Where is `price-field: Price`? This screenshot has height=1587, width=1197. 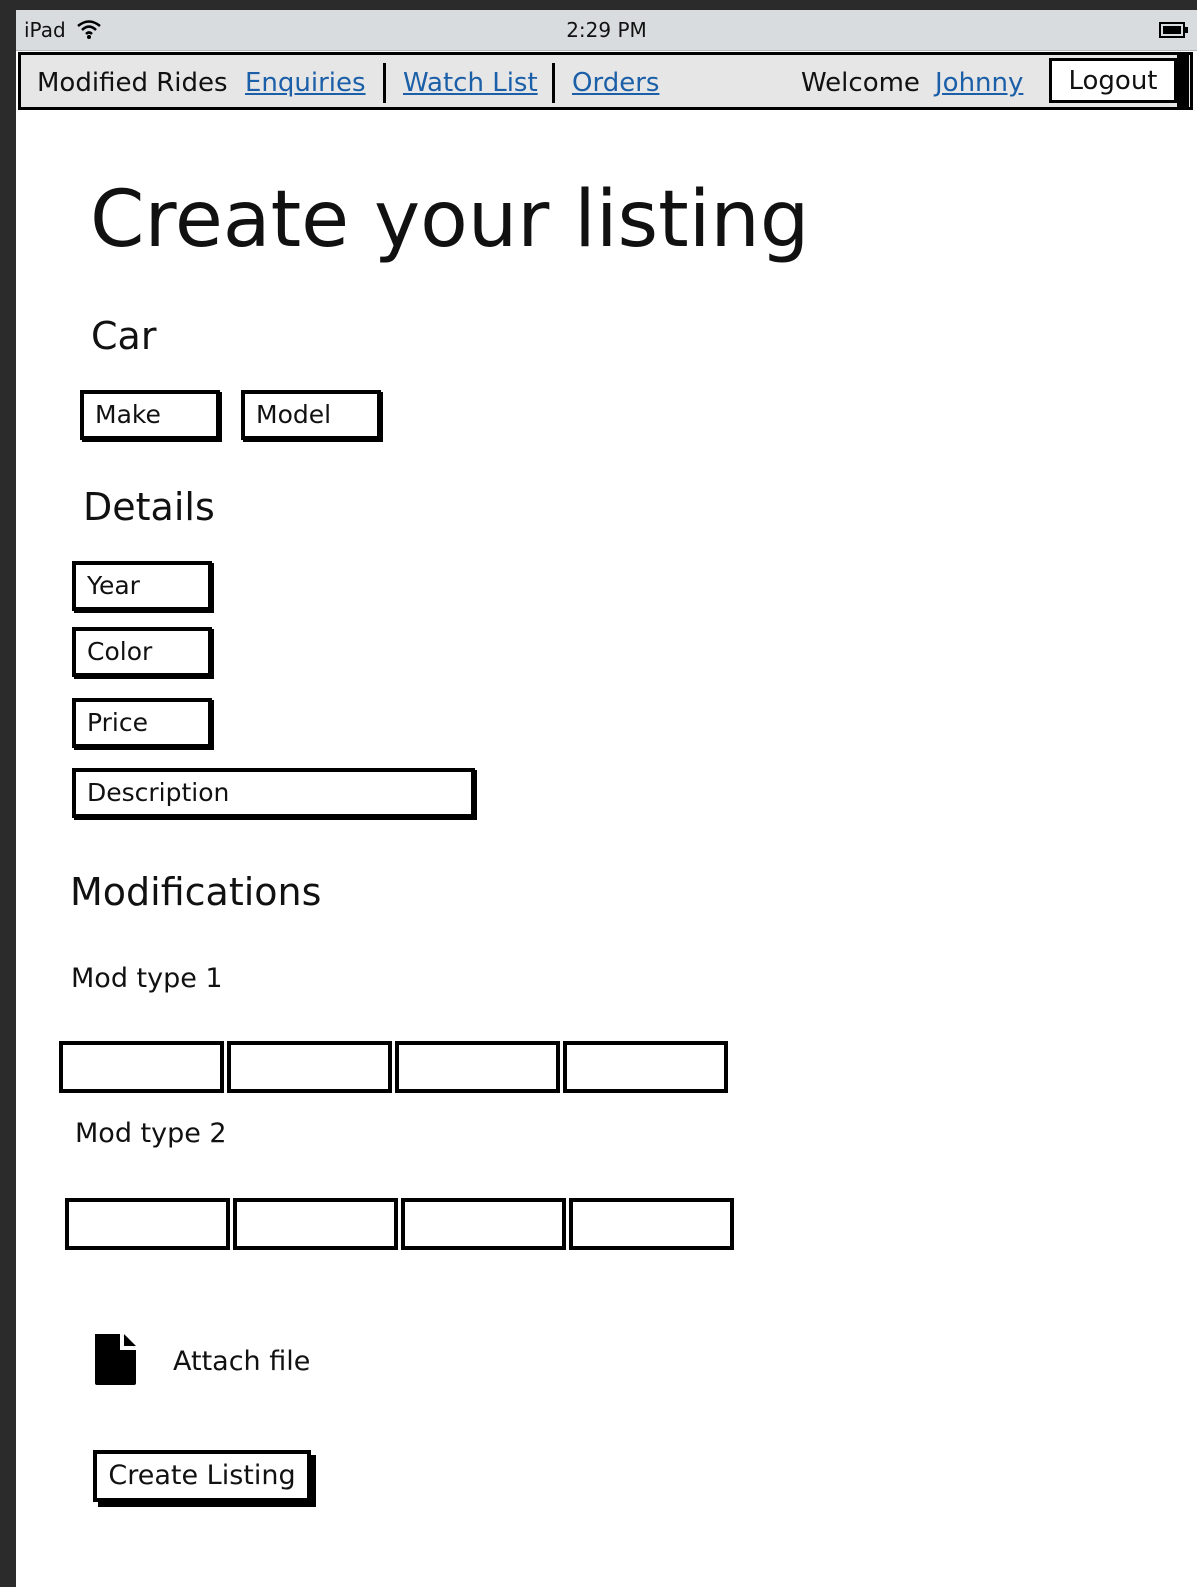
price-field: Price is located at coordinates (142, 723).